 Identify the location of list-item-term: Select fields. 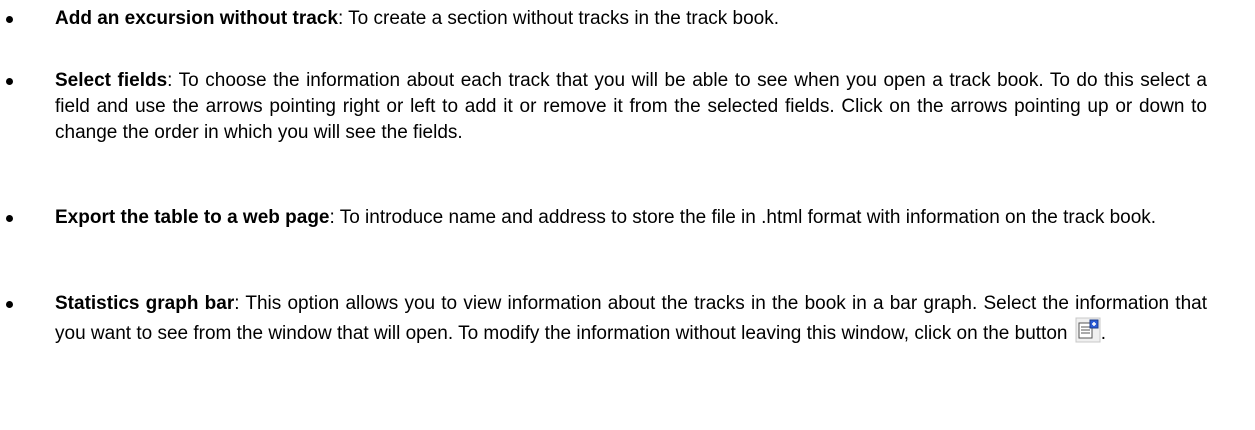
(111, 80).